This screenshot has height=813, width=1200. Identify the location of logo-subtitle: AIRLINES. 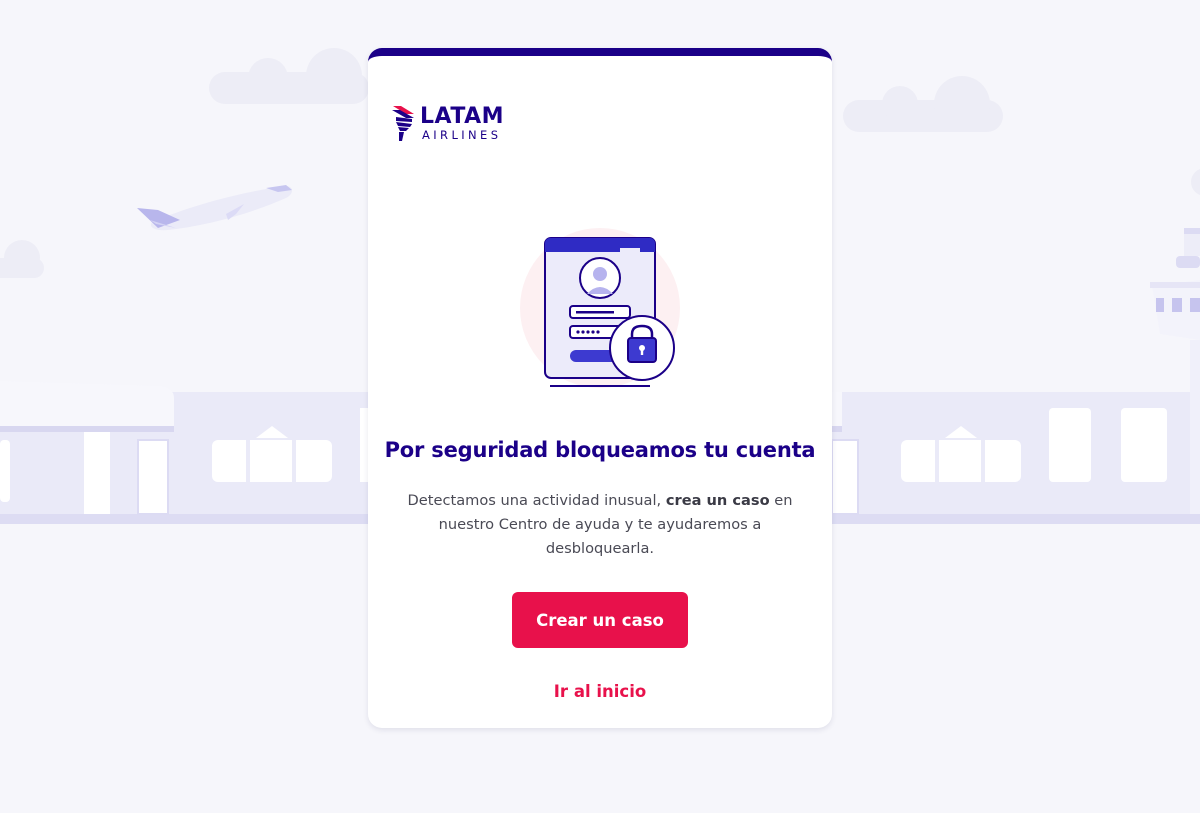
(462, 135).